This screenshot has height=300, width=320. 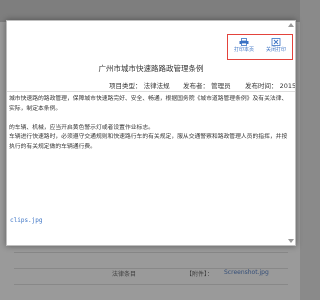 What do you see at coordinates (139, 86) in the screenshot?
I see `meta-category: 项目类型： 法律法规` at bounding box center [139, 86].